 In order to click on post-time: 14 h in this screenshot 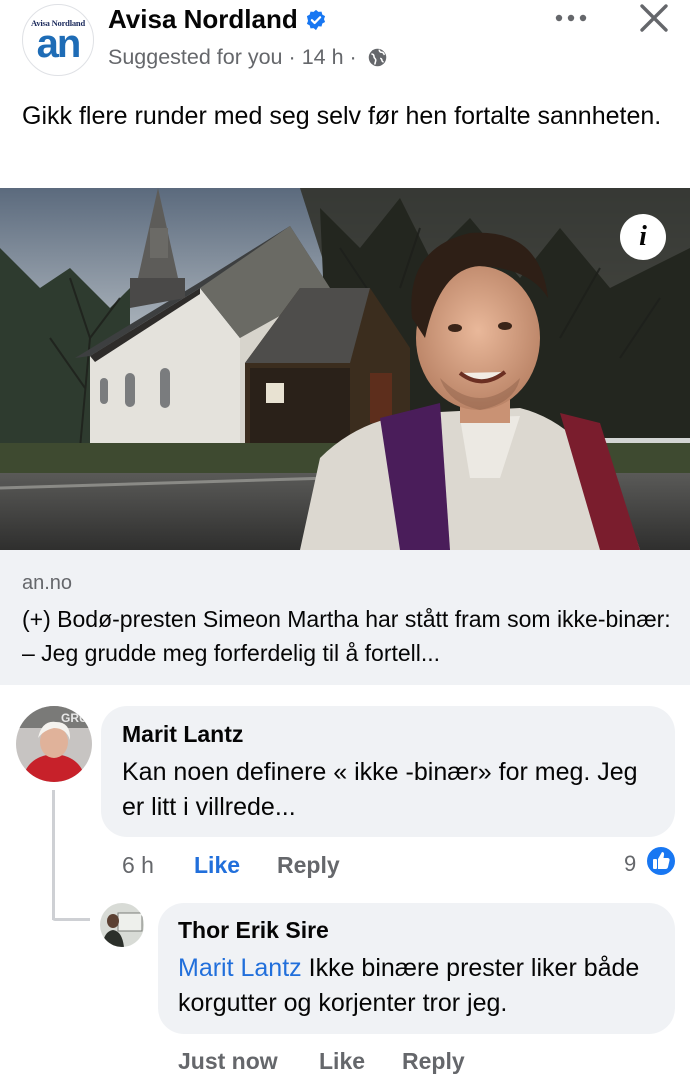, I will do `click(323, 57)`.